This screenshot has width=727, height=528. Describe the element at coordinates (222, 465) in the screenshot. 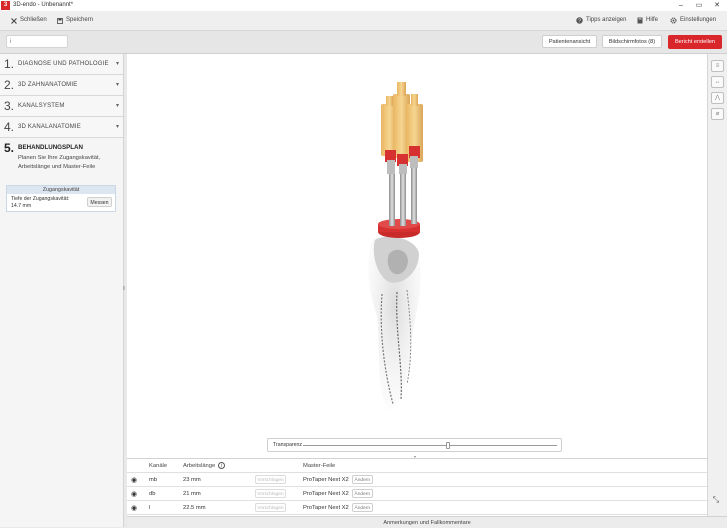

I see `info-icon: i` at that location.